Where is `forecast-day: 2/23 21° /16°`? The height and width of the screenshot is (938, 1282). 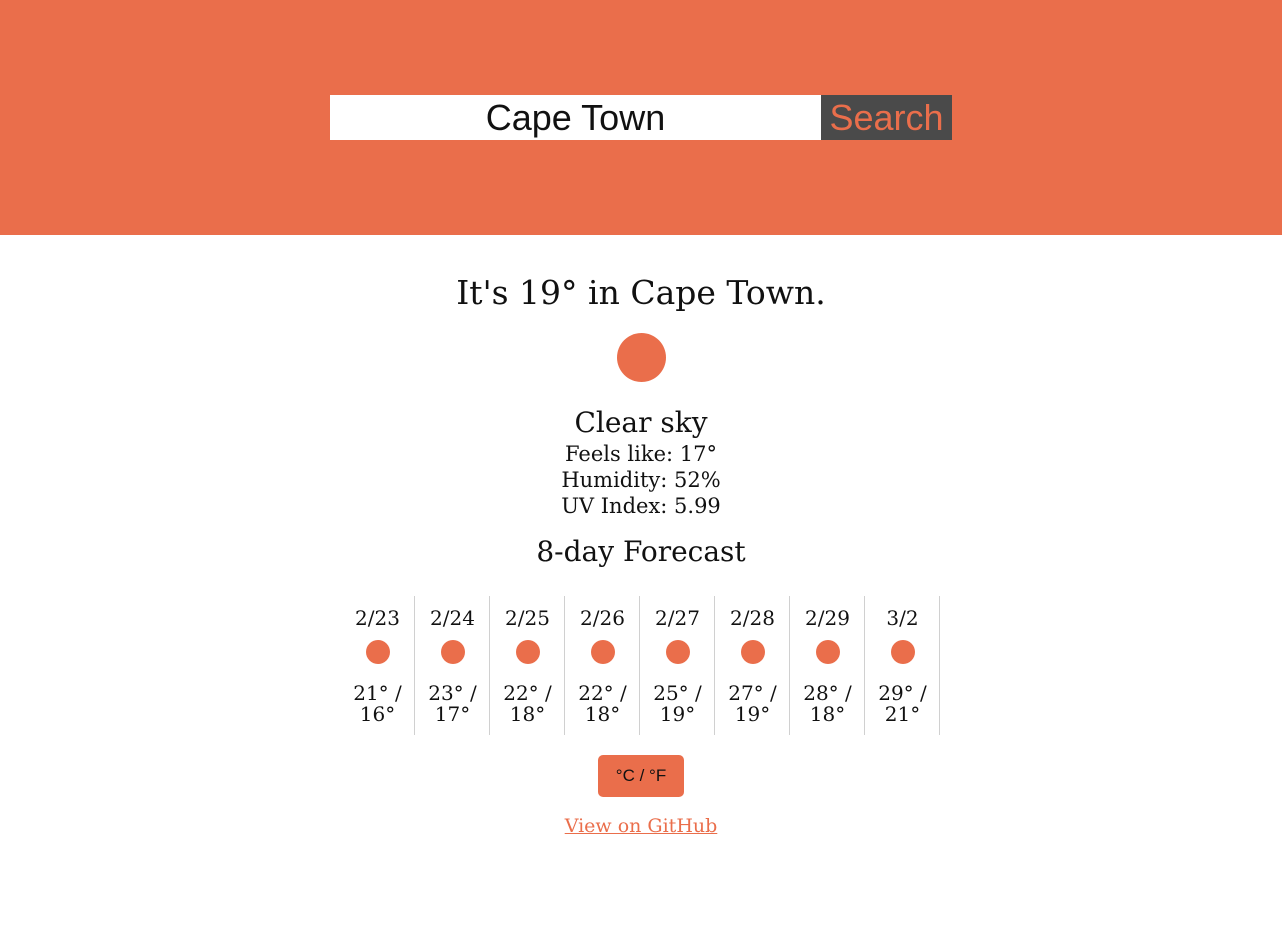 forecast-day: 2/23 21° /16° is located at coordinates (377, 665).